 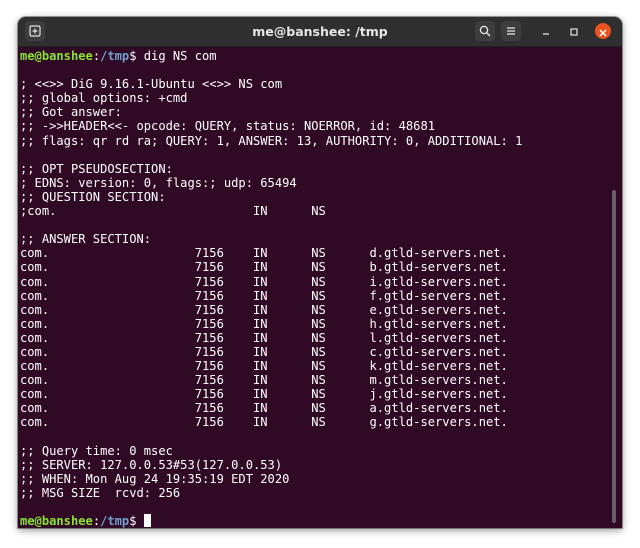 What do you see at coordinates (264, 337) in the screenshot?
I see `output-line: com. 7156 IN NS l.gtld-servers.net.` at bounding box center [264, 337].